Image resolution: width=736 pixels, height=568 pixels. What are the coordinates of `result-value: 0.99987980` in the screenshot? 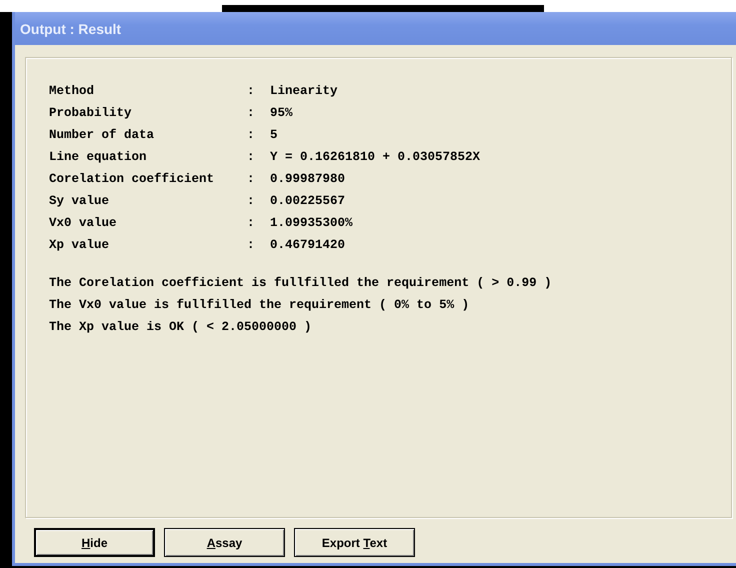 It's located at (308, 179).